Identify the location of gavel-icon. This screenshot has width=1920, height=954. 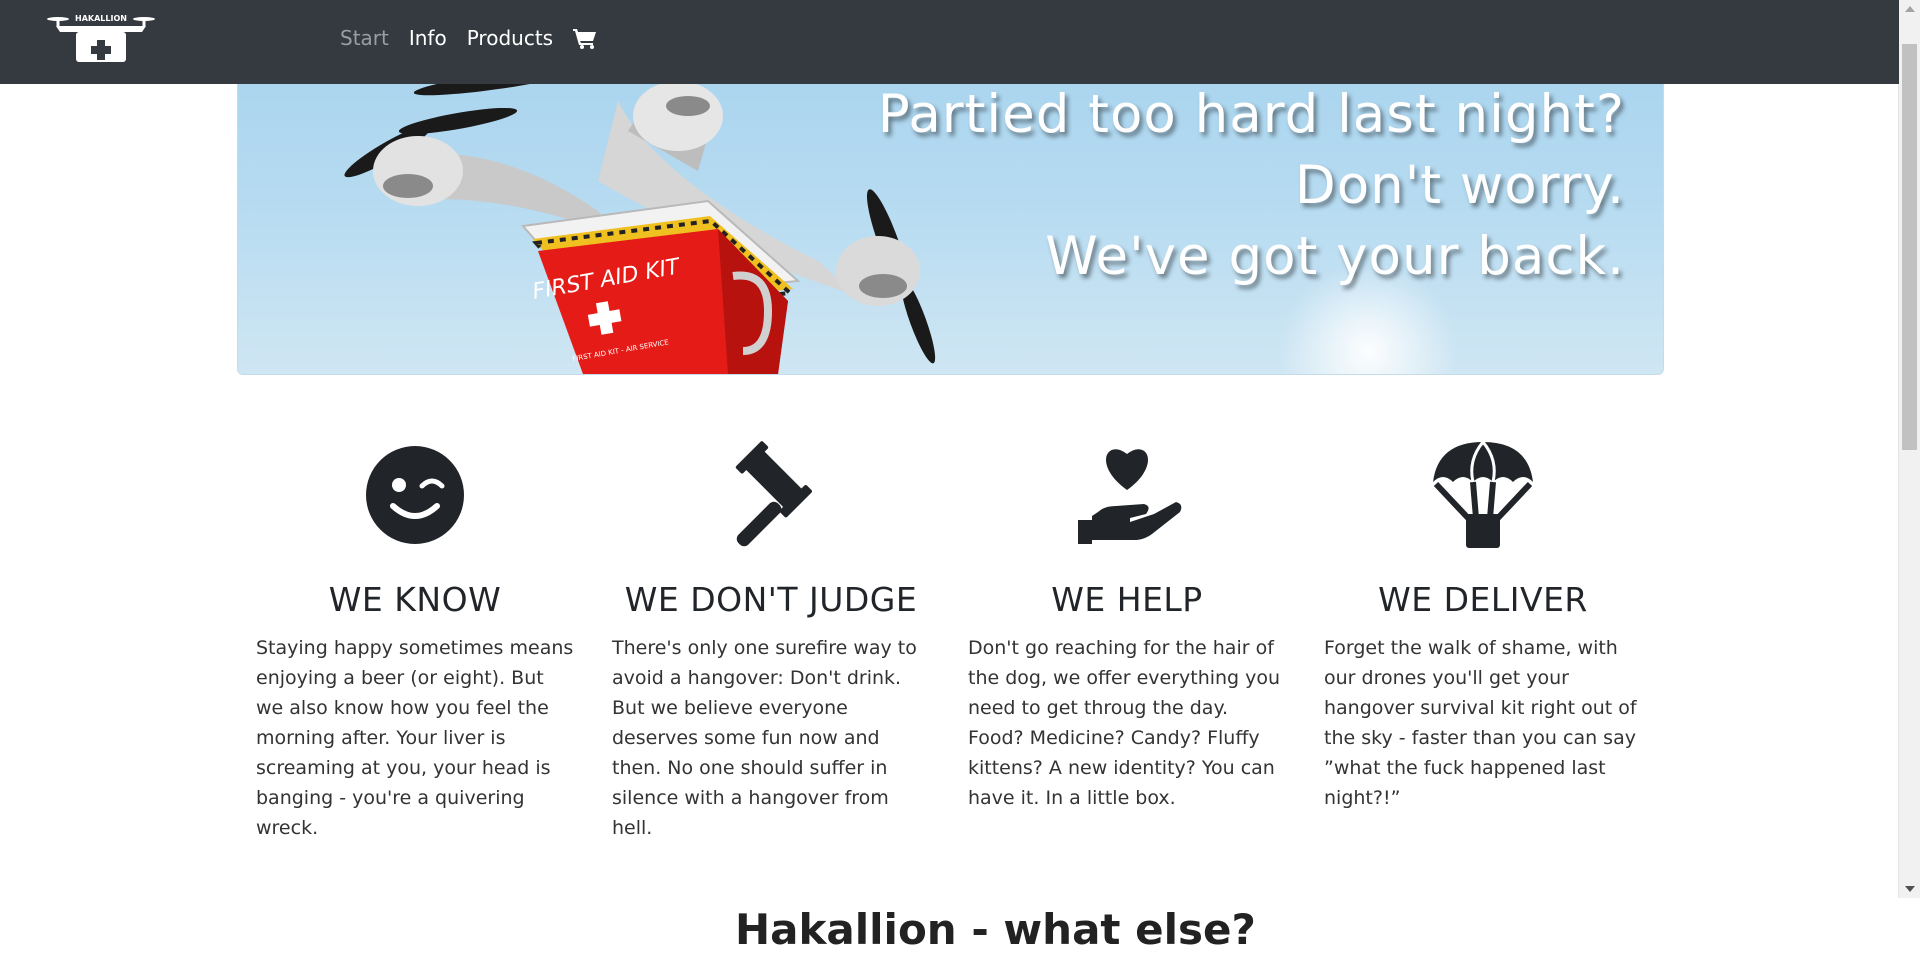
(773, 494).